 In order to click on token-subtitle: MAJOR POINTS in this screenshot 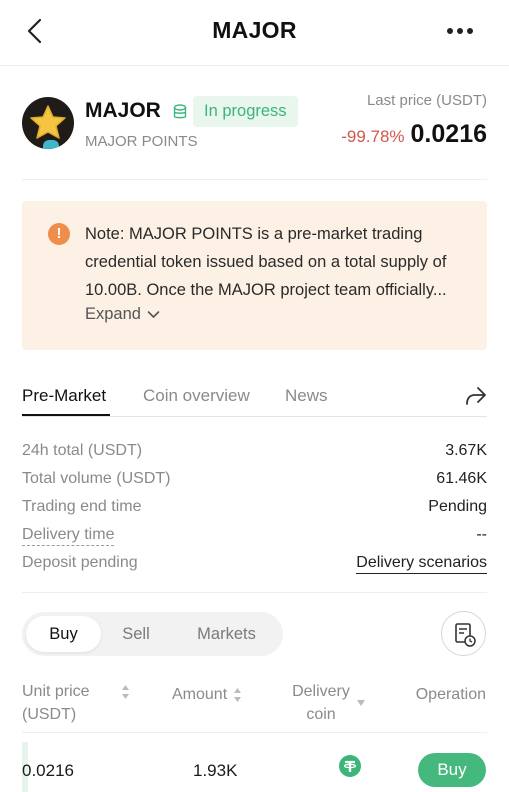, I will do `click(141, 141)`.